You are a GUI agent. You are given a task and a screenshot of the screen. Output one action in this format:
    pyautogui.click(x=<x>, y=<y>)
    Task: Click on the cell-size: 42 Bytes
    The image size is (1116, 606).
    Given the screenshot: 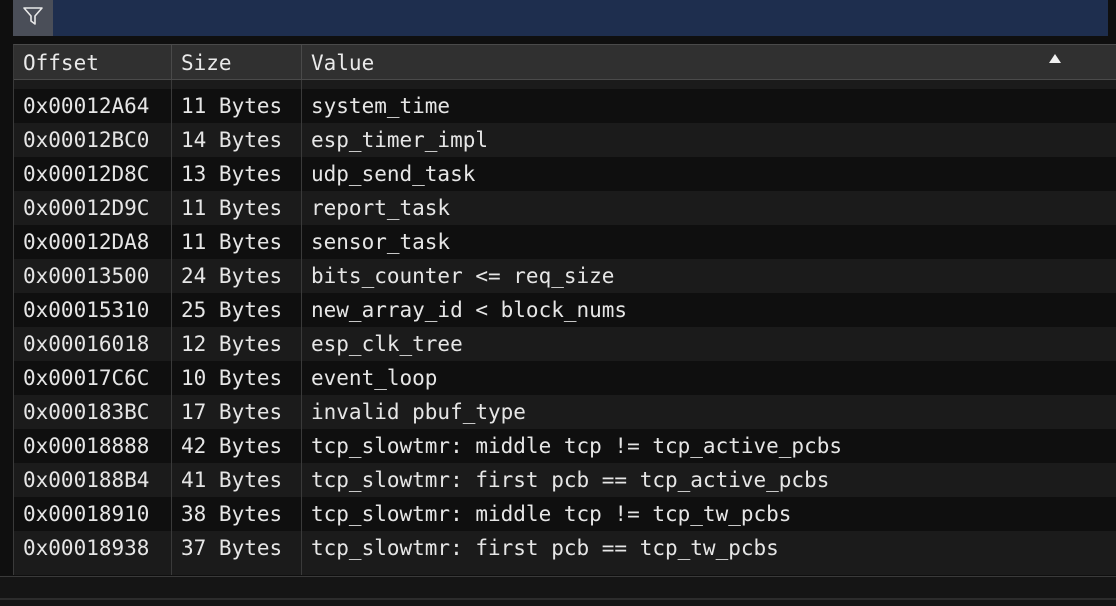 What is the action you would take?
    pyautogui.click(x=237, y=446)
    